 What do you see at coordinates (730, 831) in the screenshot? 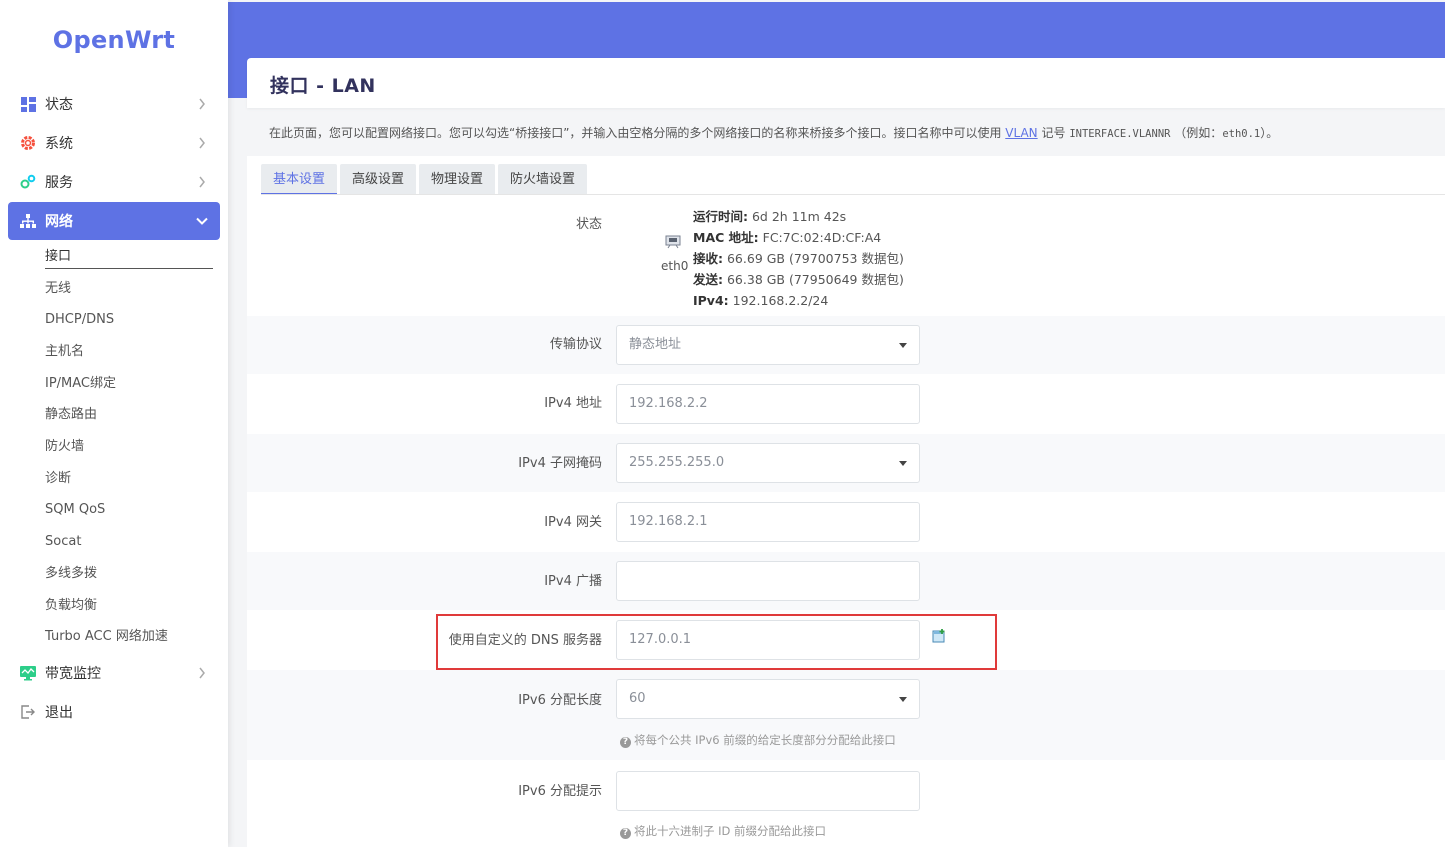
I see `hint-text: 将此十六进制子 ID 前缀分配给此接口` at bounding box center [730, 831].